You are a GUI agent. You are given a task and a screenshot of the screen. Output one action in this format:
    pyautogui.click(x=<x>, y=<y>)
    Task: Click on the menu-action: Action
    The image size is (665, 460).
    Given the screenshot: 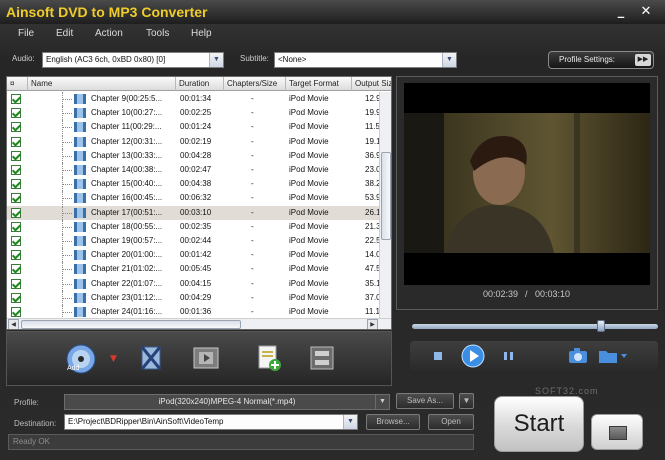 What is the action you would take?
    pyautogui.click(x=109, y=33)
    